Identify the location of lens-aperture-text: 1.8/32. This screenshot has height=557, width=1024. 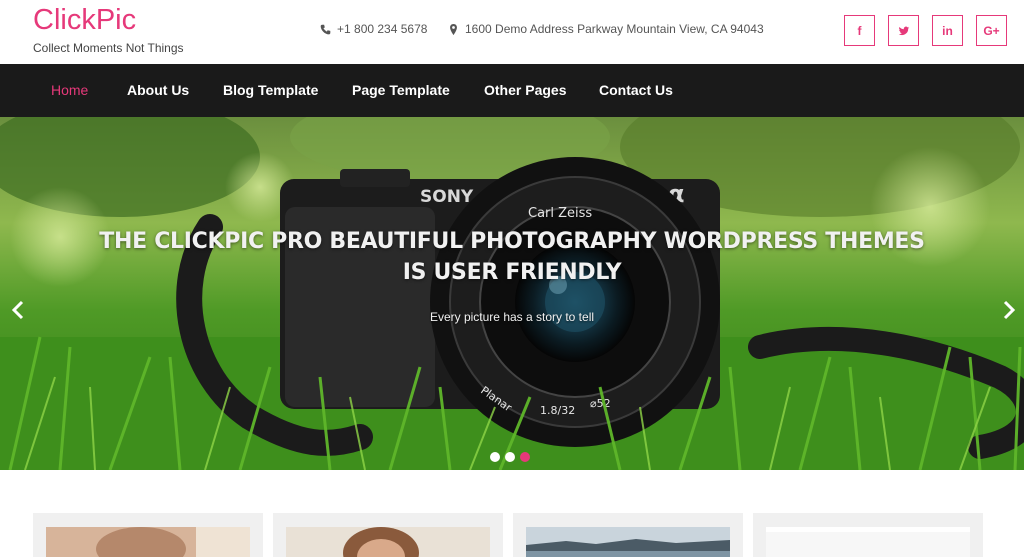
(557, 410).